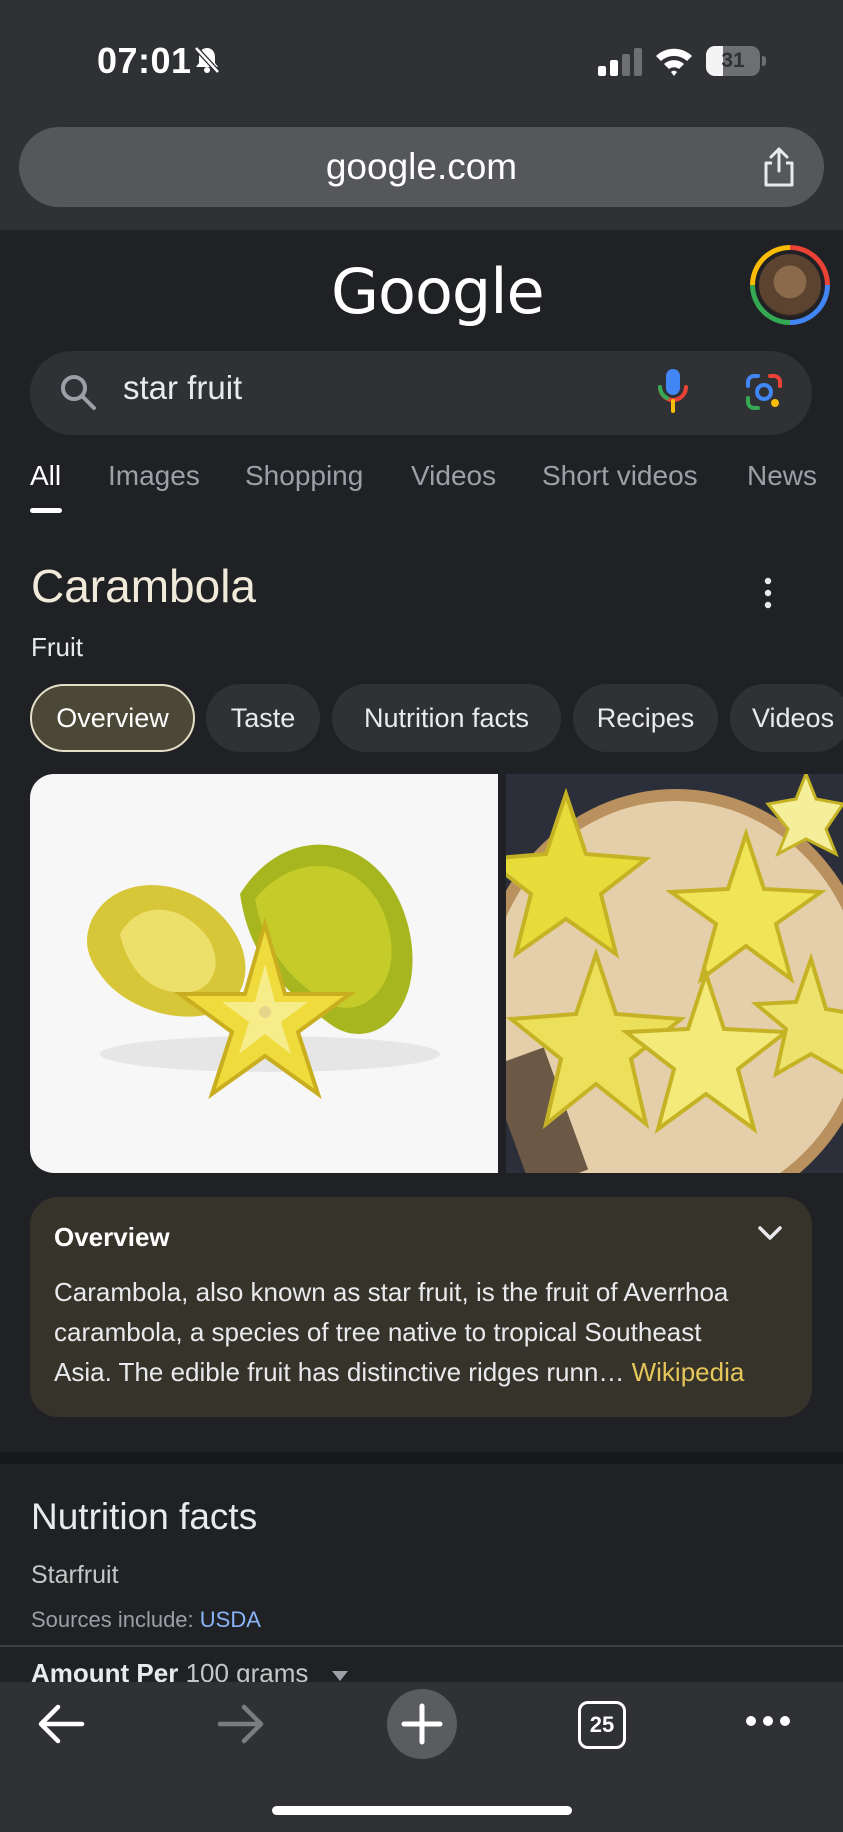 The image size is (843, 1832). I want to click on bell-slash-icon, so click(207, 60).